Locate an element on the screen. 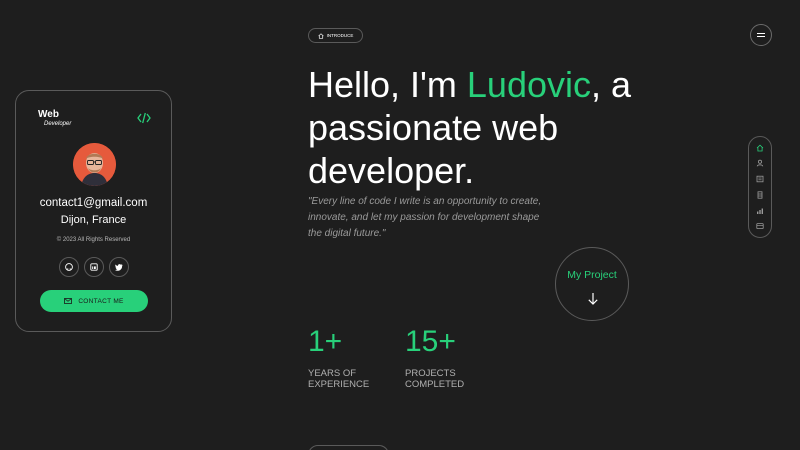 The width and height of the screenshot is (800, 450). copyright-text: © 2023 All Rights Reserved is located at coordinates (93, 240).